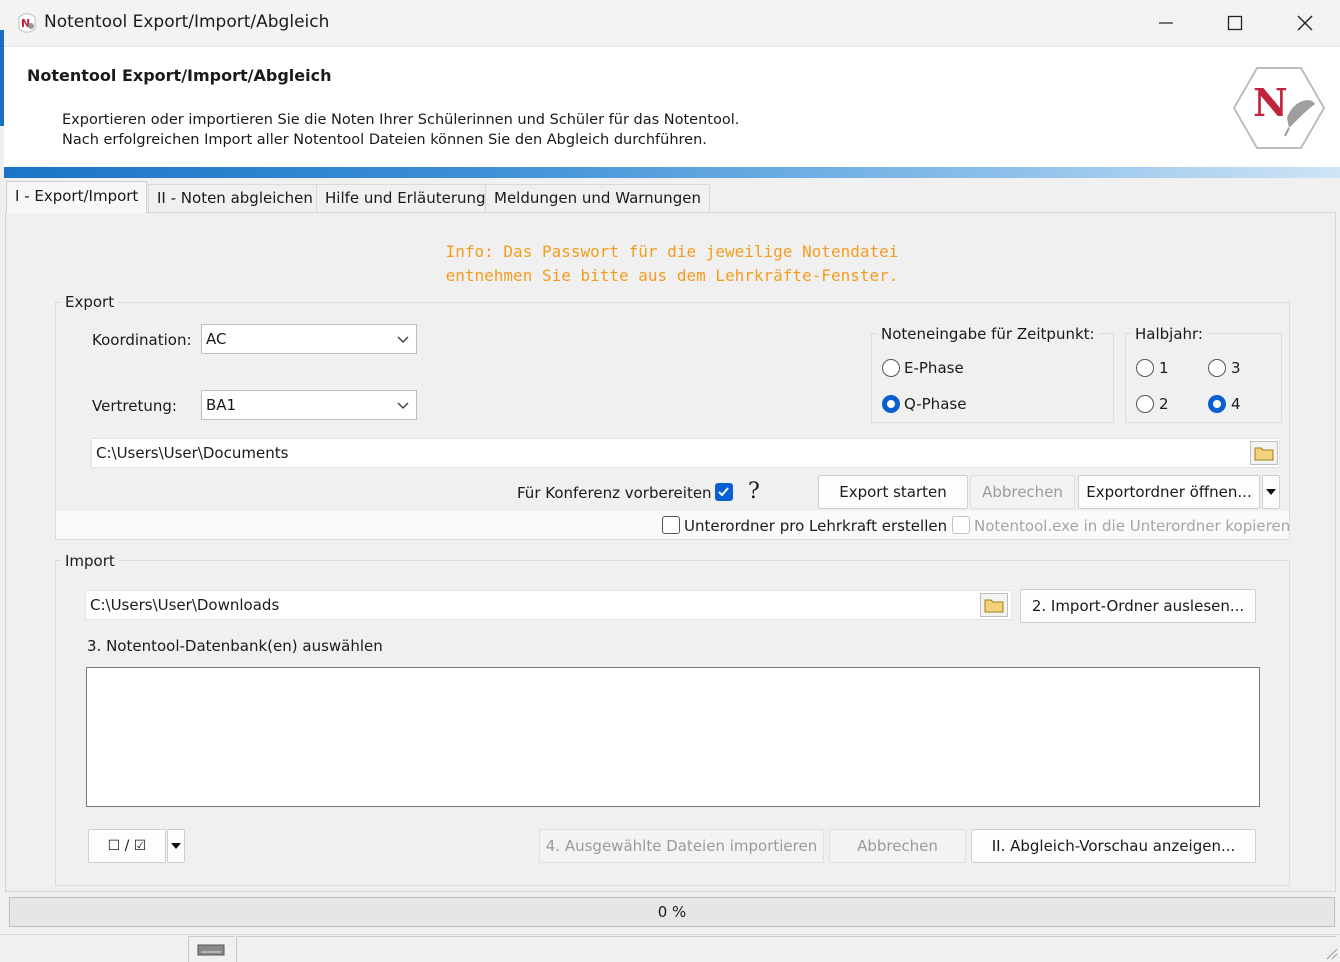  Describe the element at coordinates (1236, 404) in the screenshot. I see `halbjahr-4-label: 4` at that location.